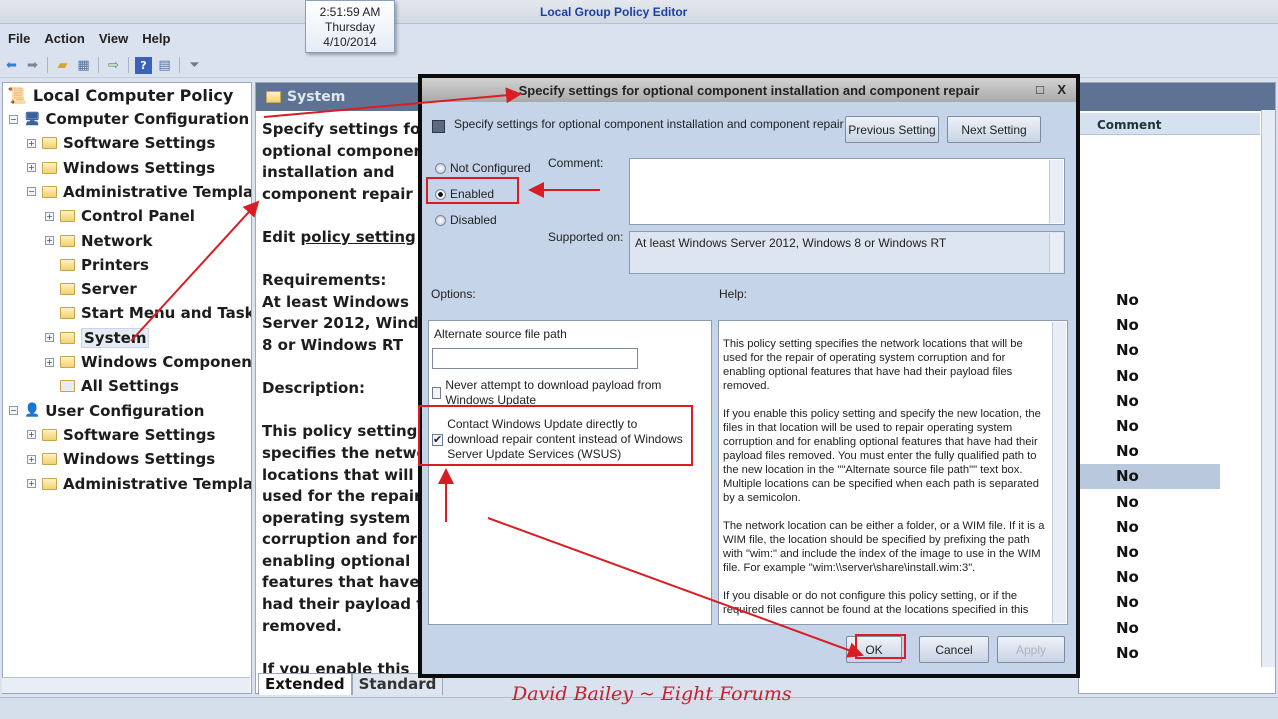  Describe the element at coordinates (147, 119) in the screenshot. I see `tree-item-label: Computer Configuration` at that location.